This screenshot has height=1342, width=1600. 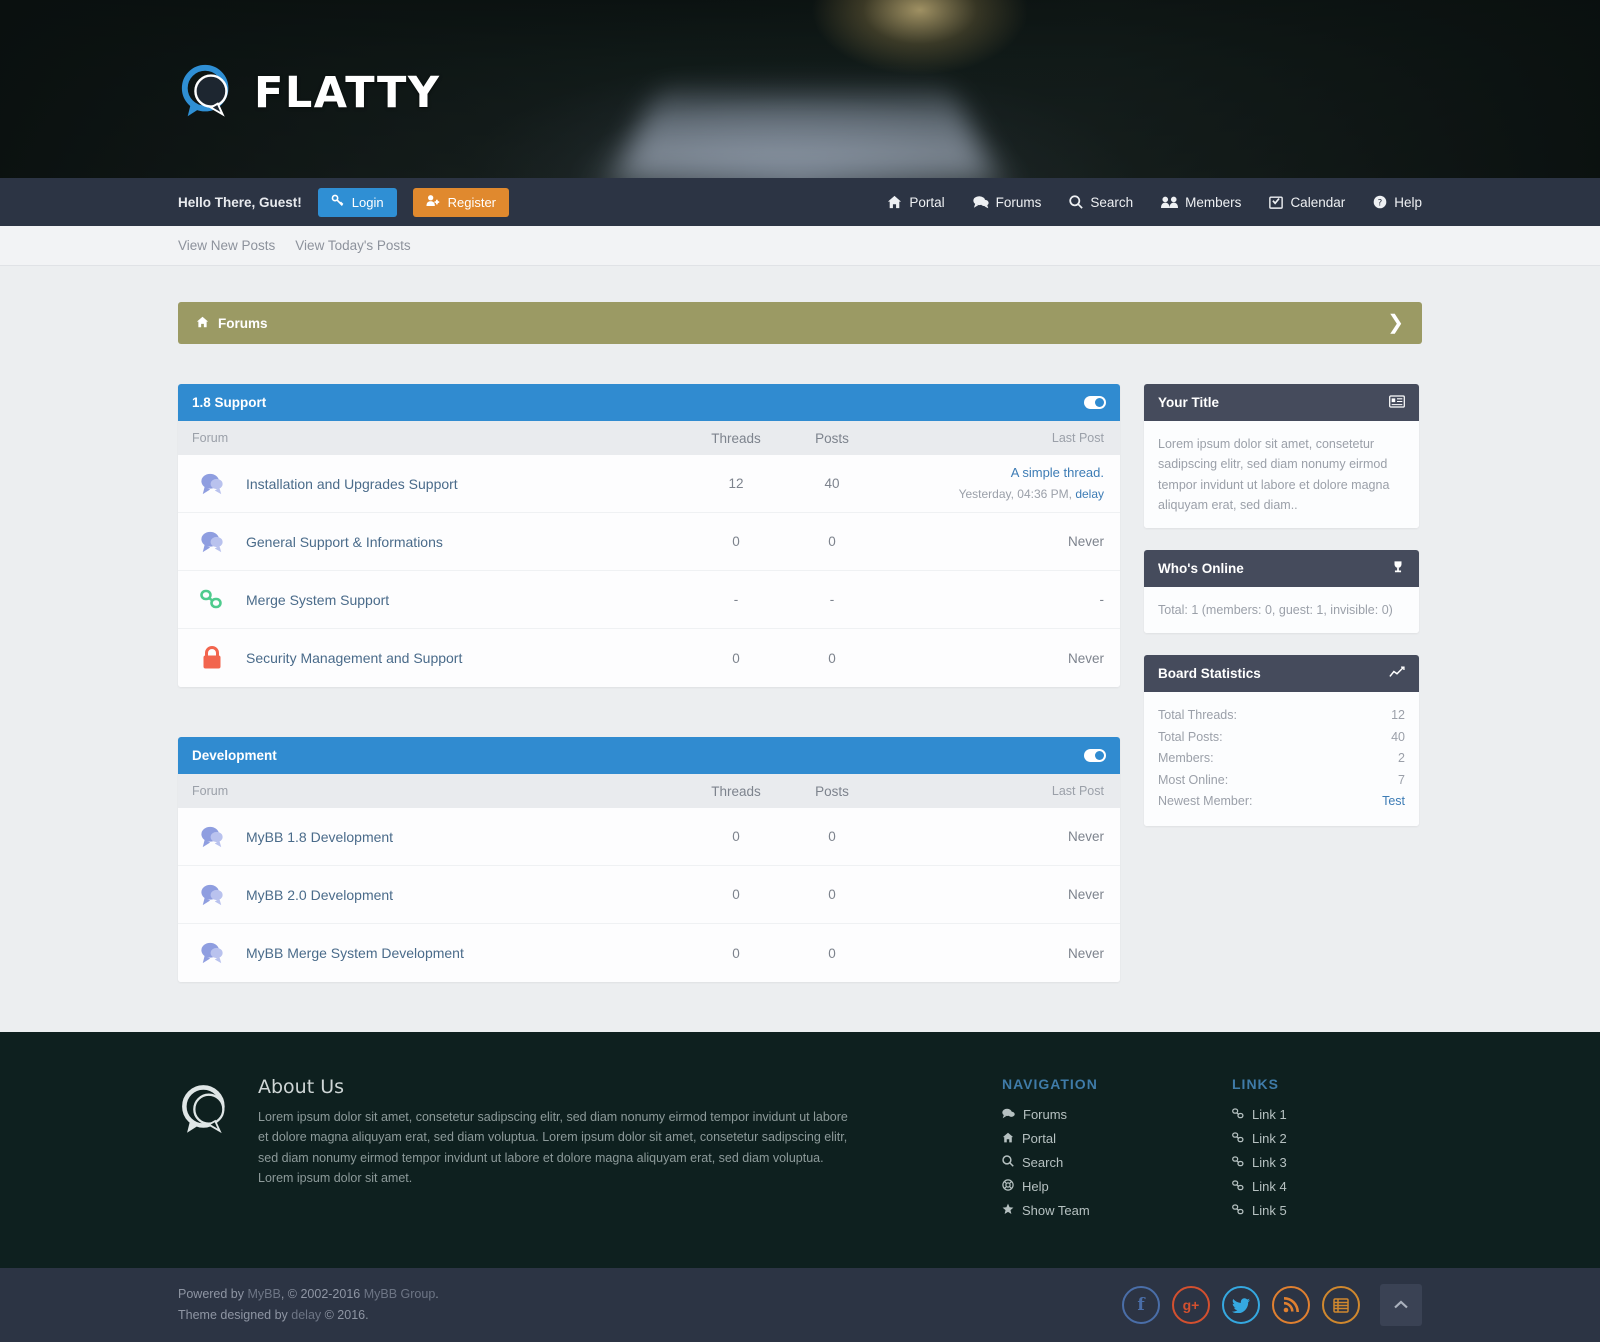 What do you see at coordinates (352, 484) in the screenshot?
I see `forum-link: Installation and Upgrades Support` at bounding box center [352, 484].